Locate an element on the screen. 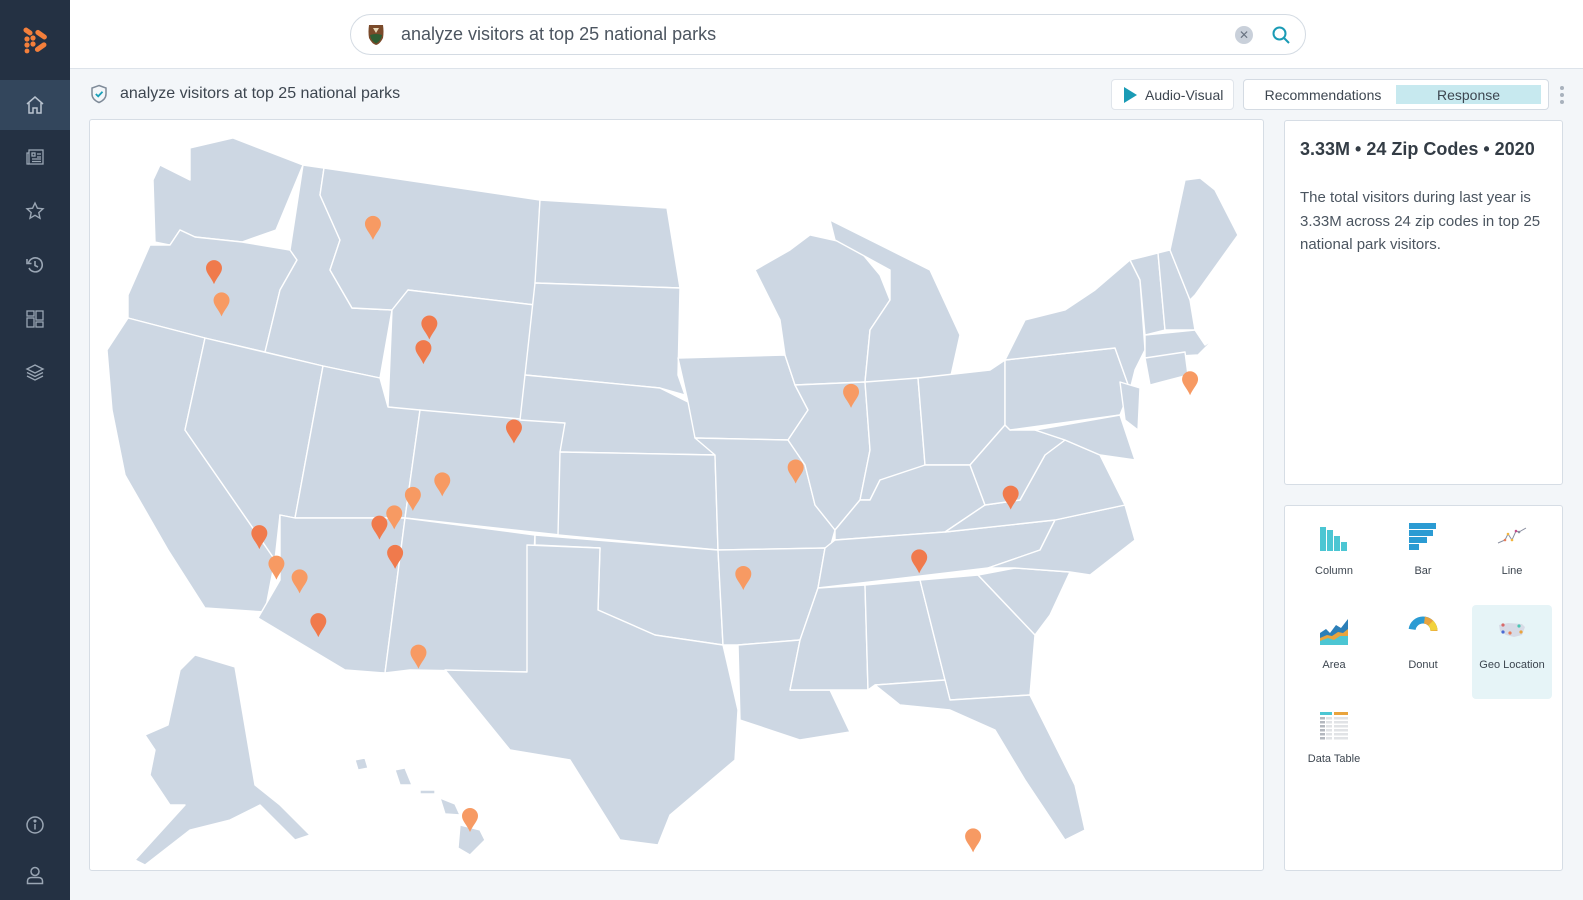 Image resolution: width=1583 pixels, height=900 pixels. sidebar-item-feed is located at coordinates (35, 157).